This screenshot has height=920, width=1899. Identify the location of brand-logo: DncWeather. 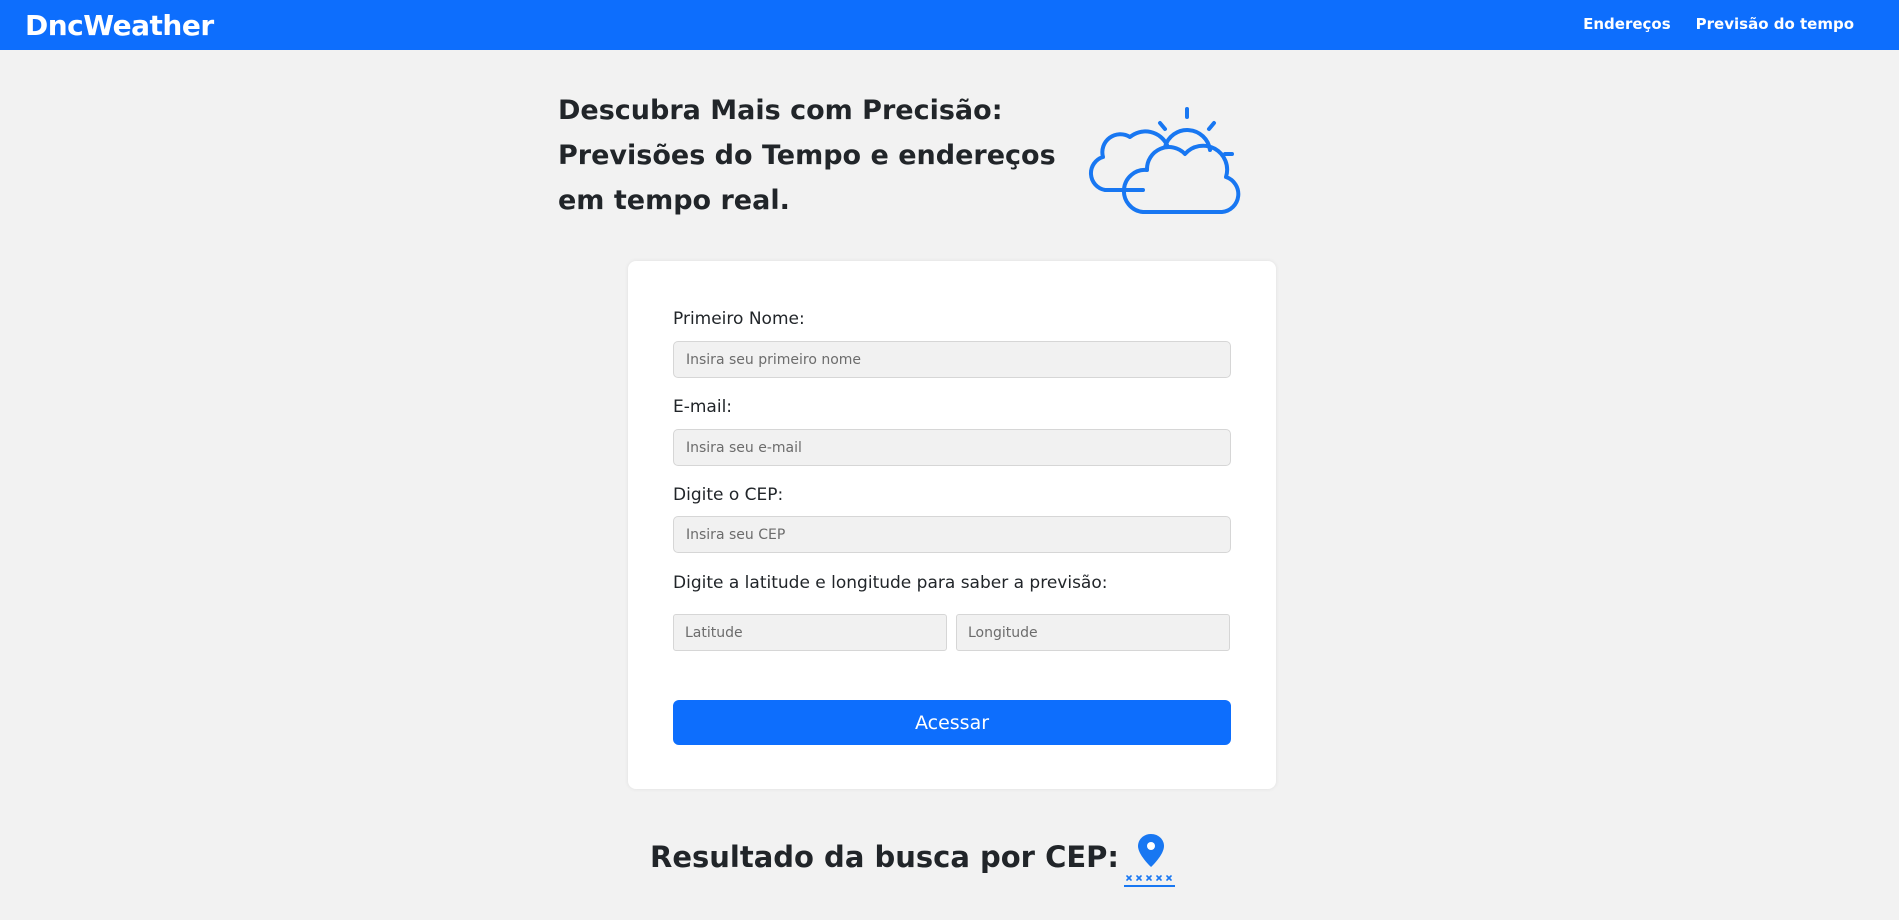
(119, 25).